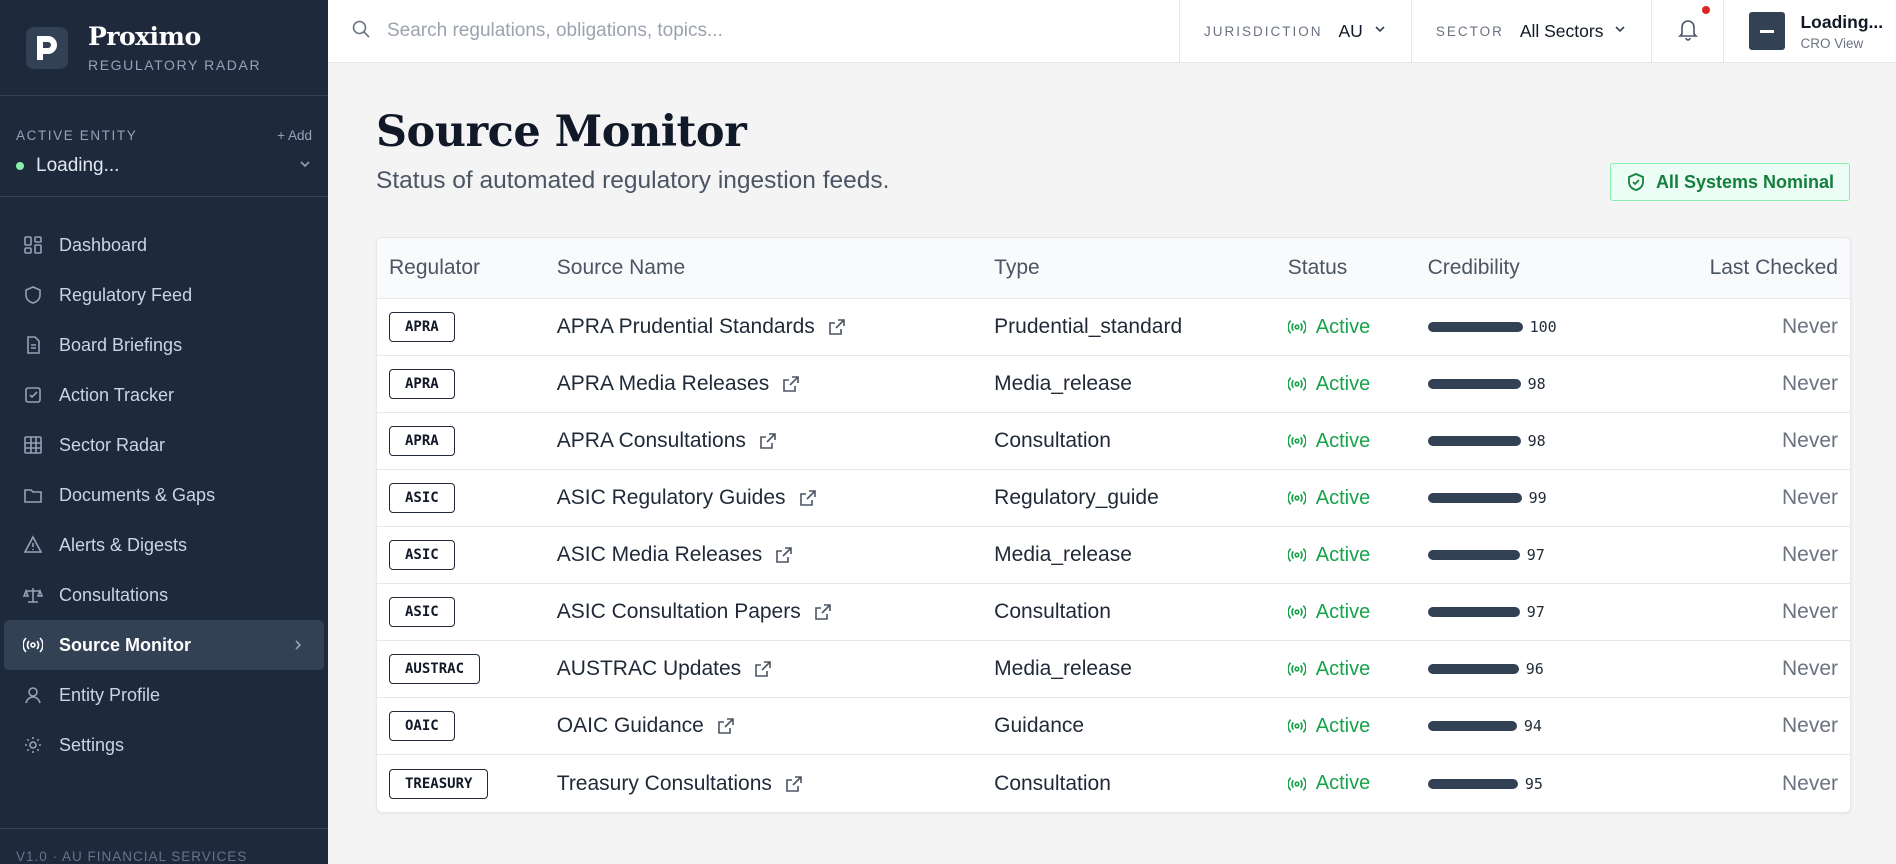 The image size is (1896, 864). What do you see at coordinates (1536, 384) in the screenshot?
I see `credibility-value: 98` at bounding box center [1536, 384].